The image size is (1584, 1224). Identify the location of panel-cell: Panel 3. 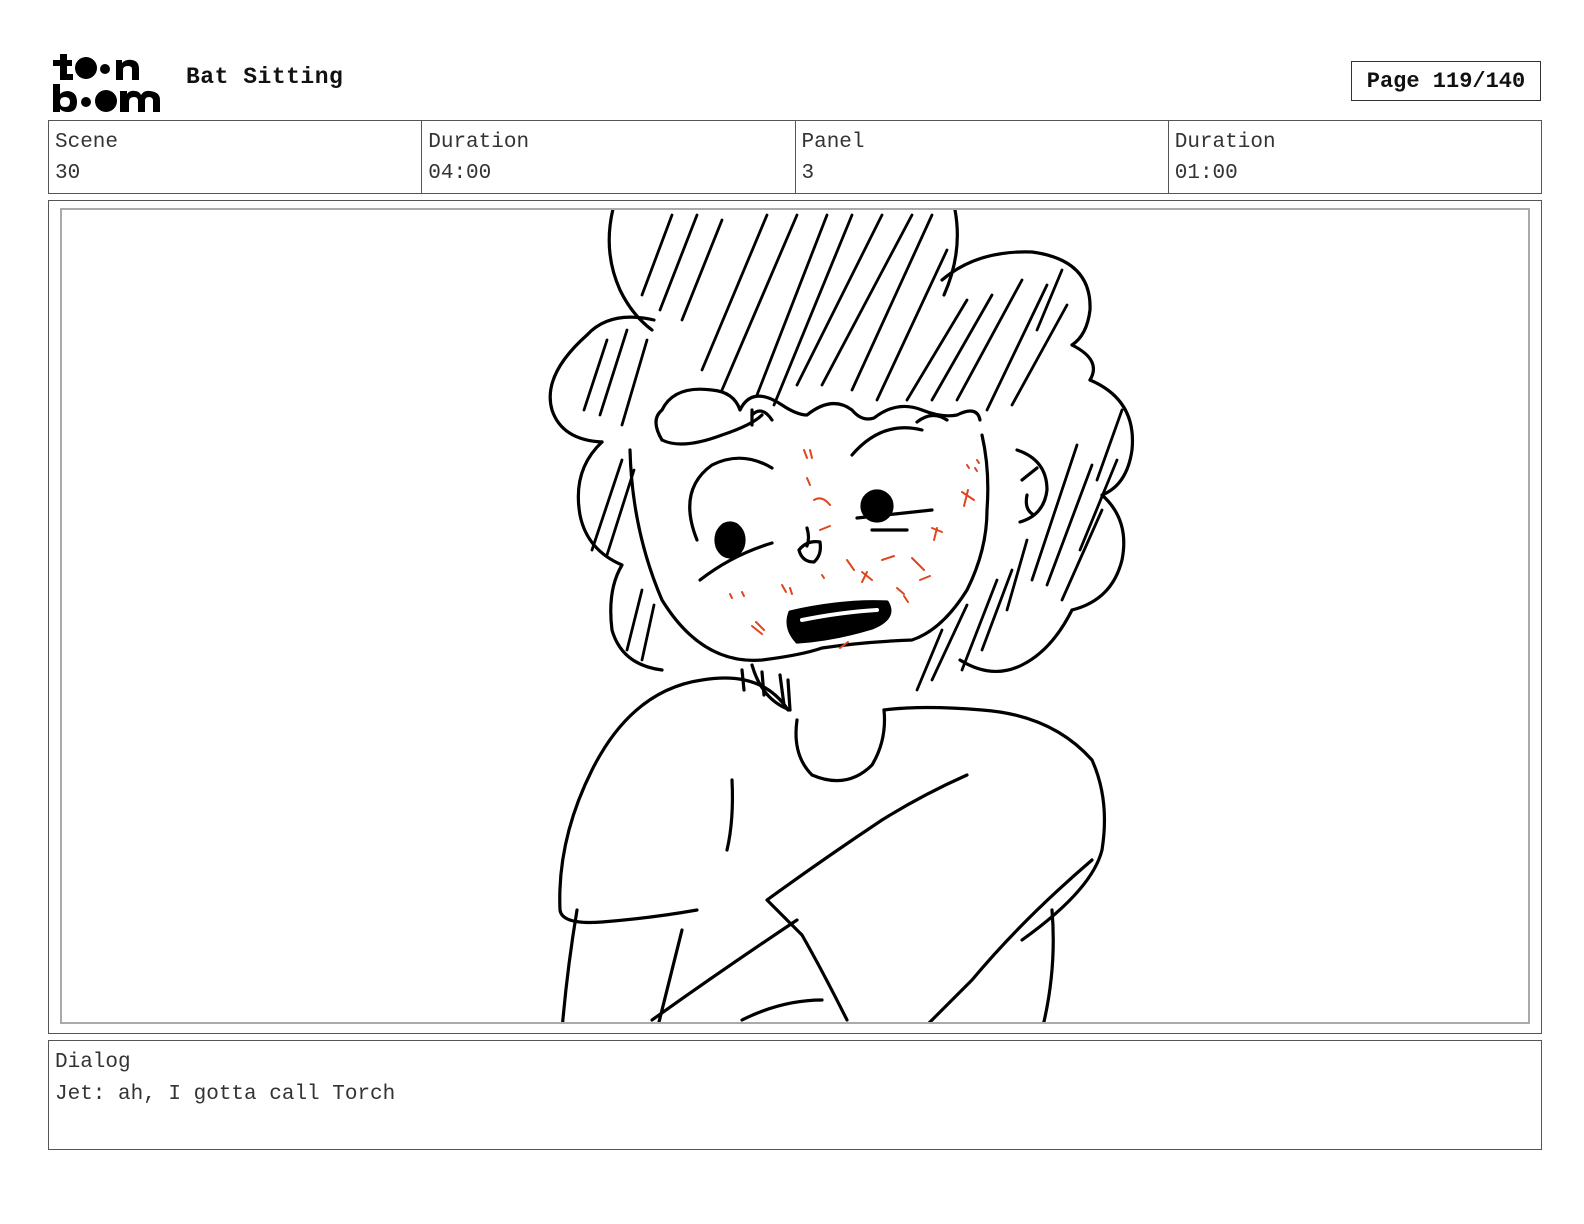
(982, 157).